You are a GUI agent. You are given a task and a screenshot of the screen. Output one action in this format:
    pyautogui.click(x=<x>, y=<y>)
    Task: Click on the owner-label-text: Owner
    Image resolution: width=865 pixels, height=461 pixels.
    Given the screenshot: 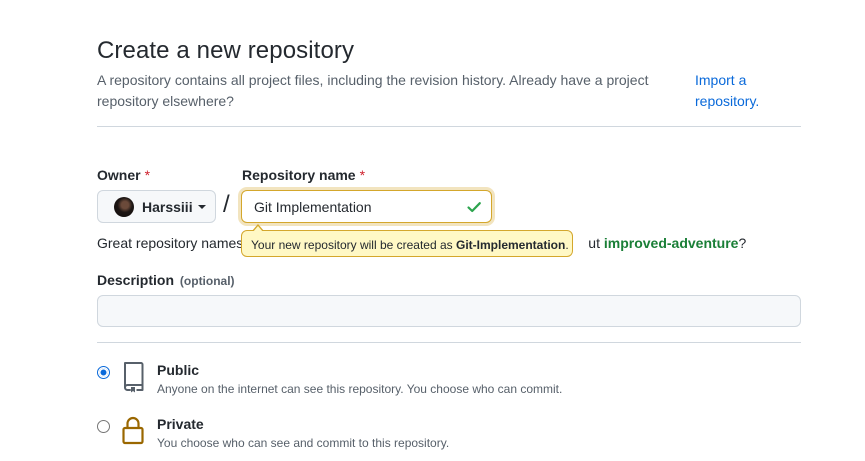 What is the action you would take?
    pyautogui.click(x=119, y=175)
    